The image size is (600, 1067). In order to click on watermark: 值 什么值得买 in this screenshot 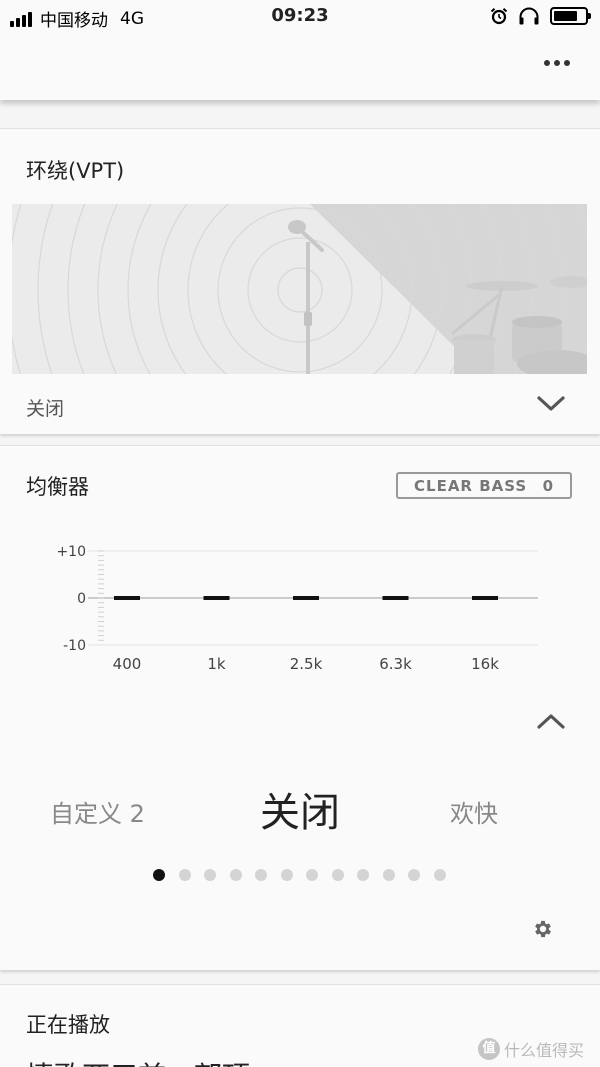, I will do `click(531, 1049)`.